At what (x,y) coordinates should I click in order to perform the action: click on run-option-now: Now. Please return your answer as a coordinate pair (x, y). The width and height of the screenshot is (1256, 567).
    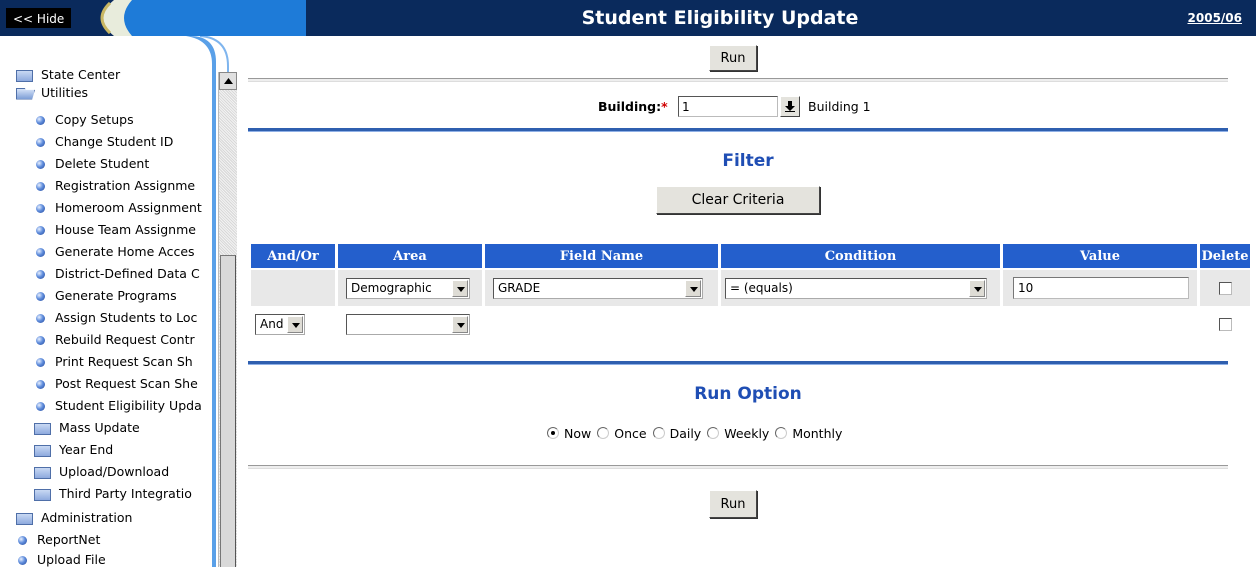
    Looking at the image, I should click on (569, 433).